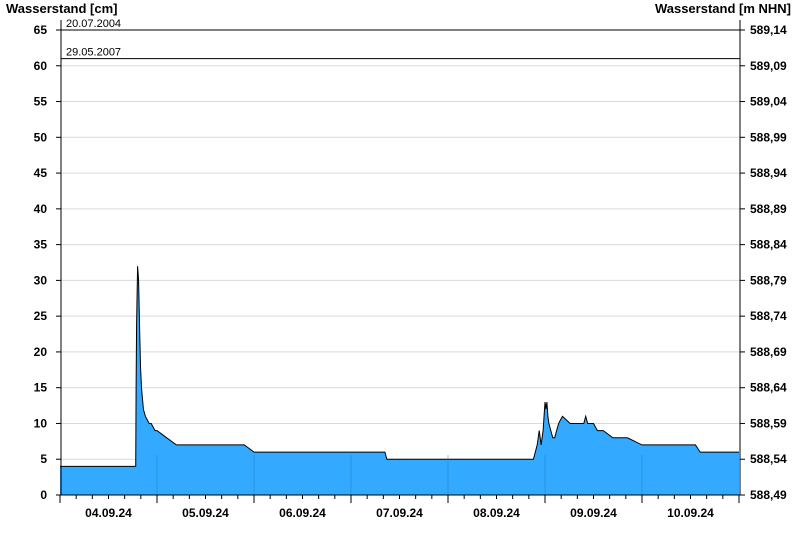 Image resolution: width=800 pixels, height=550 pixels. I want to click on y2-tick-label: 588,74, so click(768, 316).